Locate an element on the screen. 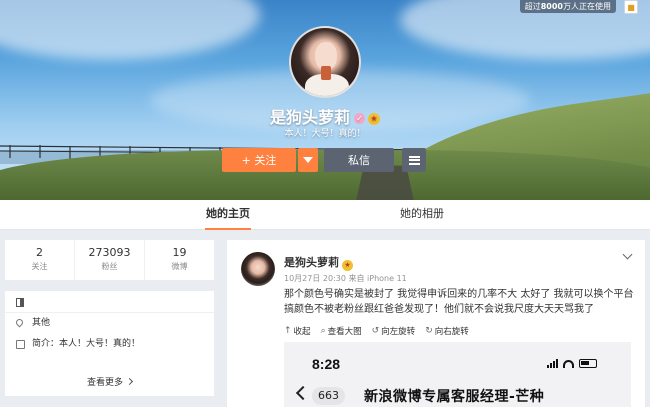 This screenshot has width=650, height=407. rotate-right-icon: ↻ is located at coordinates (429, 331).